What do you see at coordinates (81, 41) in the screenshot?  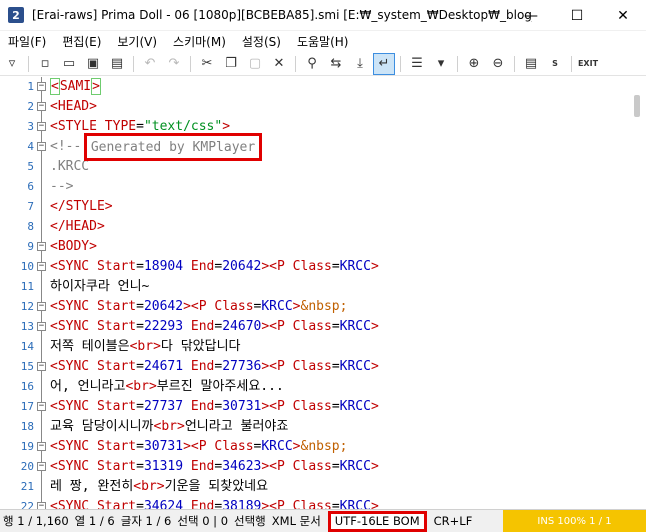 I see `menu-edit: 편집(E)` at bounding box center [81, 41].